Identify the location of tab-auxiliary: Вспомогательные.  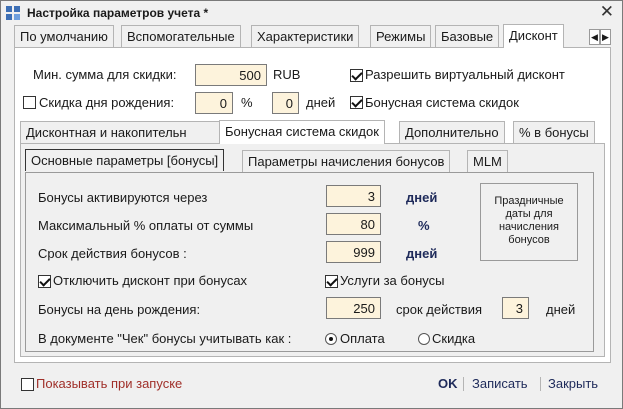
(181, 36).